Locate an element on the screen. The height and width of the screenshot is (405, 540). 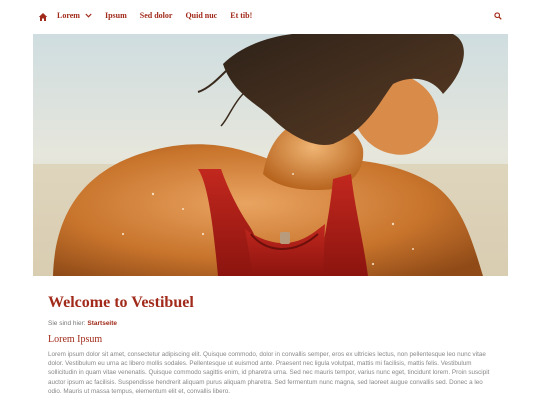
nav-item-quid-nuc: Quid nuc is located at coordinates (201, 15).